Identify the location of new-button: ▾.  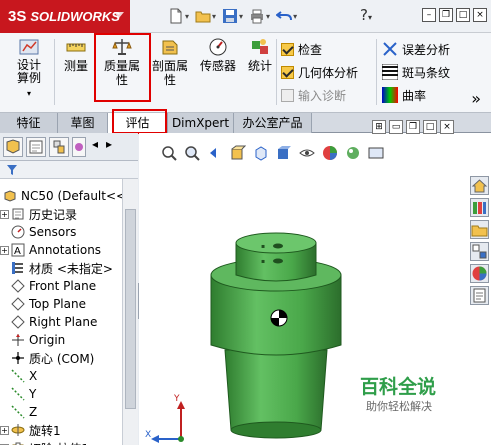
(178, 16).